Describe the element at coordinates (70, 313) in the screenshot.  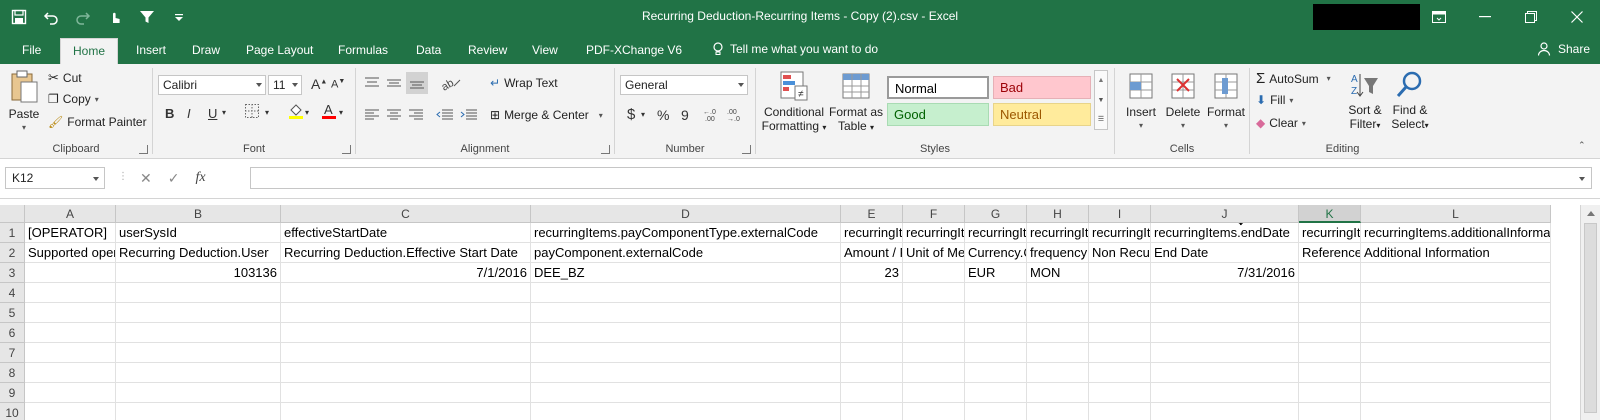
I see `cell-a5` at that location.